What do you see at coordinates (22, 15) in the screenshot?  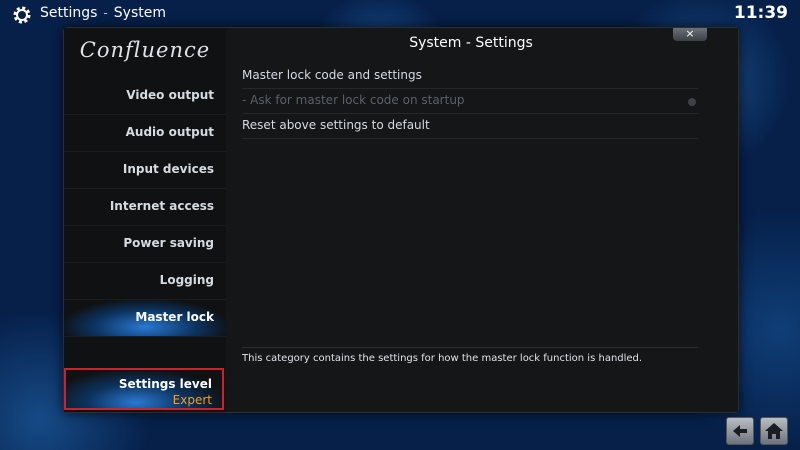 I see `gear-icon` at bounding box center [22, 15].